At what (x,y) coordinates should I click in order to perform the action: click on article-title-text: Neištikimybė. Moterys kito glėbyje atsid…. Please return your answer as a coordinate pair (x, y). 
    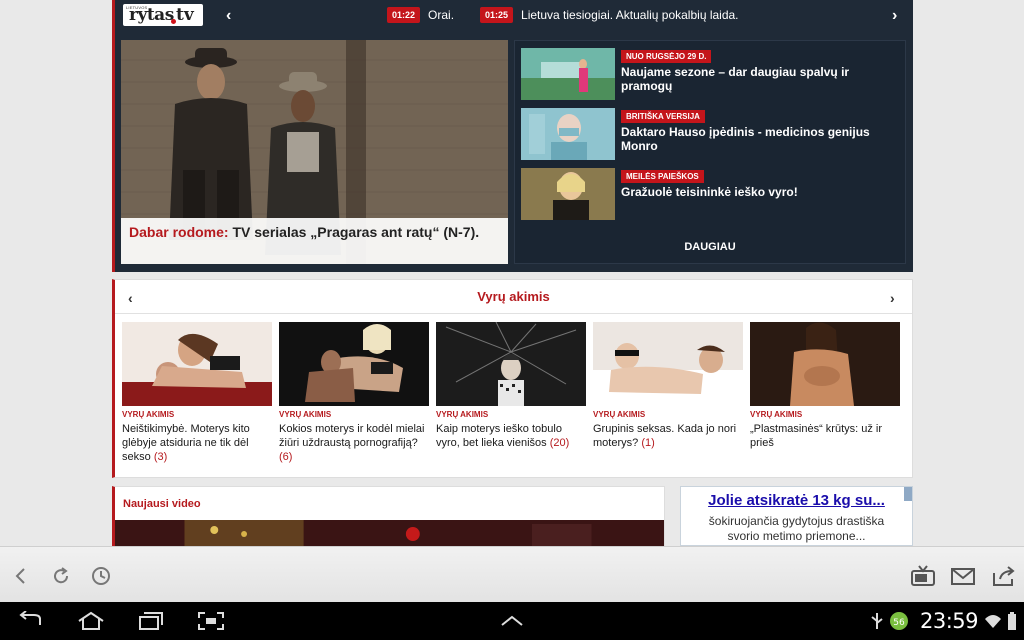
    Looking at the image, I should click on (186, 443).